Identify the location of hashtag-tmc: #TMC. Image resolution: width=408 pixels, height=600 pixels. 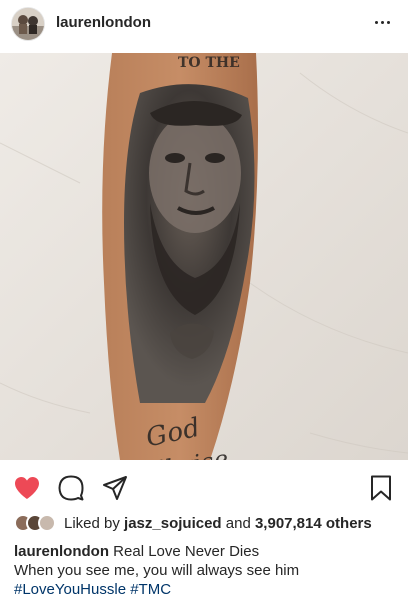
(150, 589).